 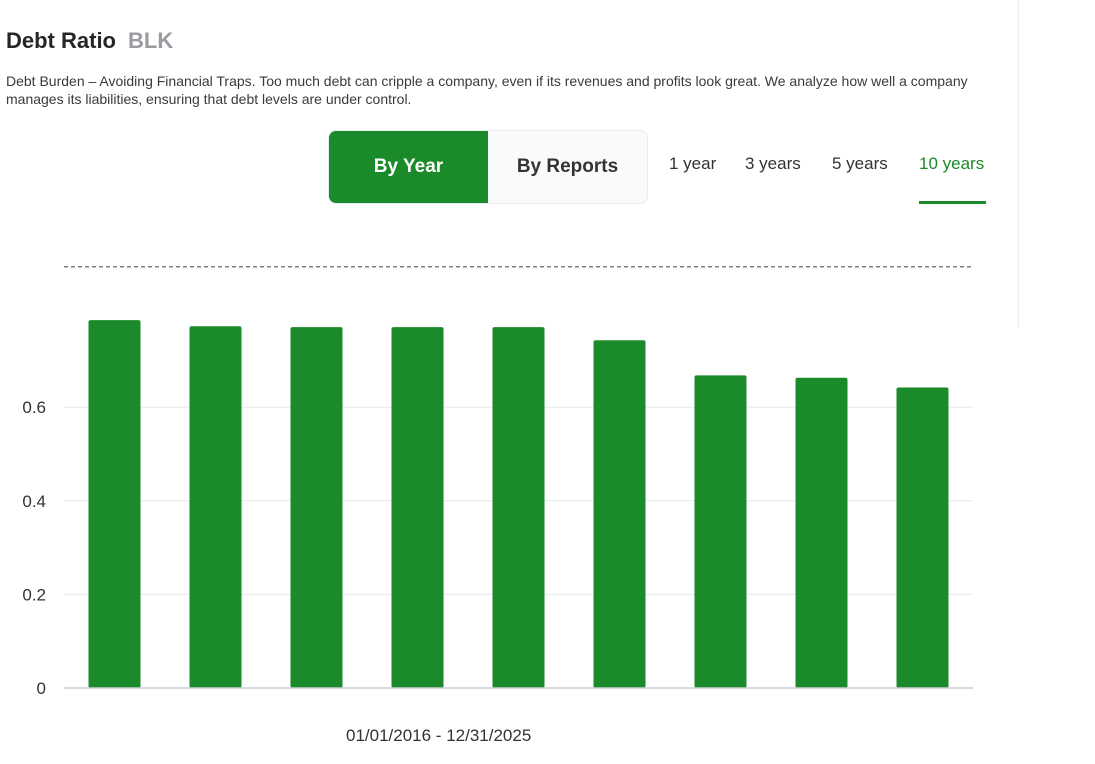 I want to click on panel-divider, so click(x=1018, y=164).